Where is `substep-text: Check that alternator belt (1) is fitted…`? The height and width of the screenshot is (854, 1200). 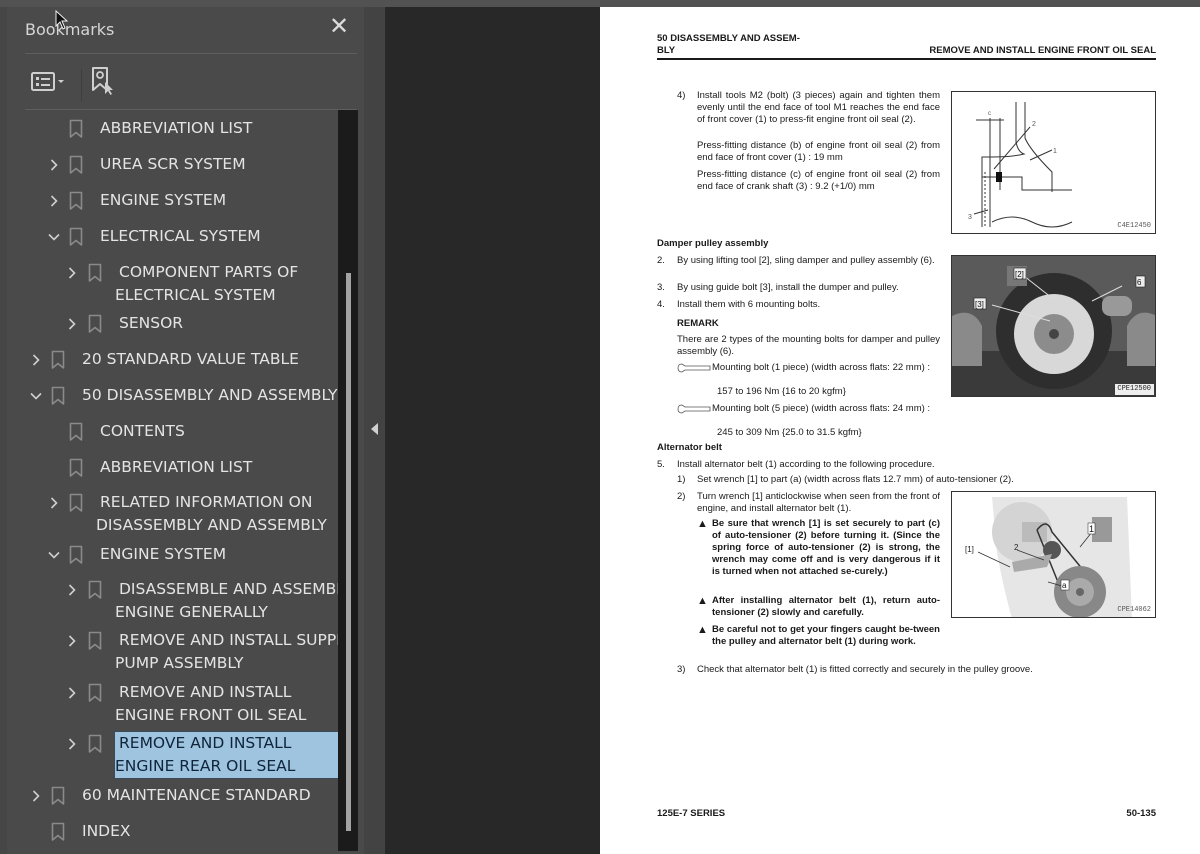
substep-text: Check that alternator belt (1) is fitted… is located at coordinates (865, 669).